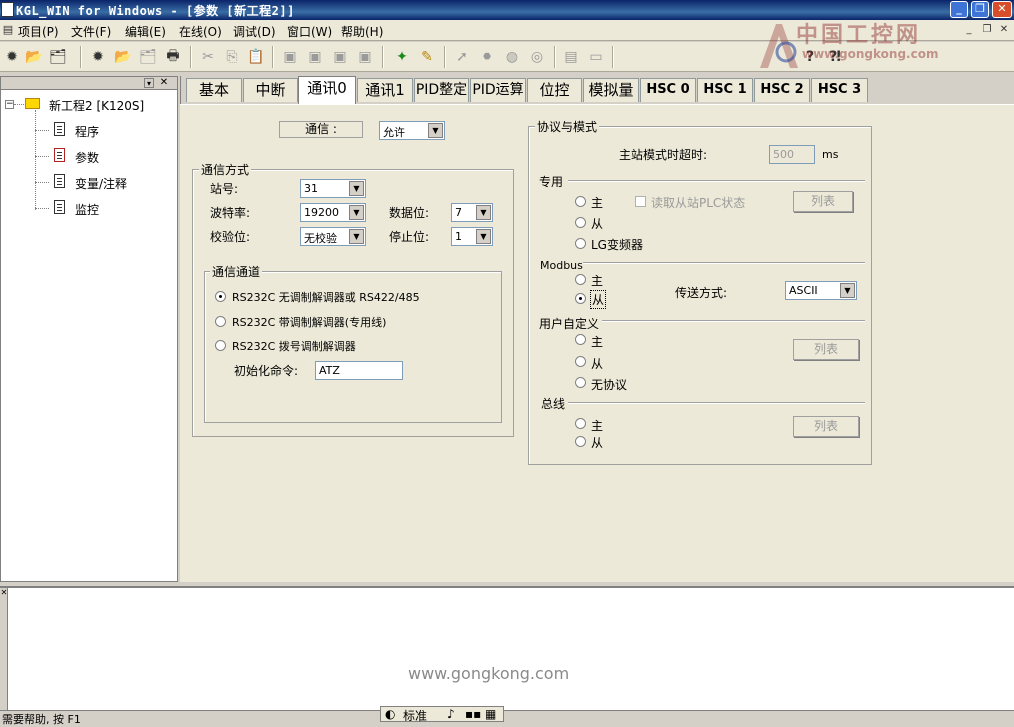  Describe the element at coordinates (200, 31) in the screenshot. I see `menu-online: 在线(O)` at that location.